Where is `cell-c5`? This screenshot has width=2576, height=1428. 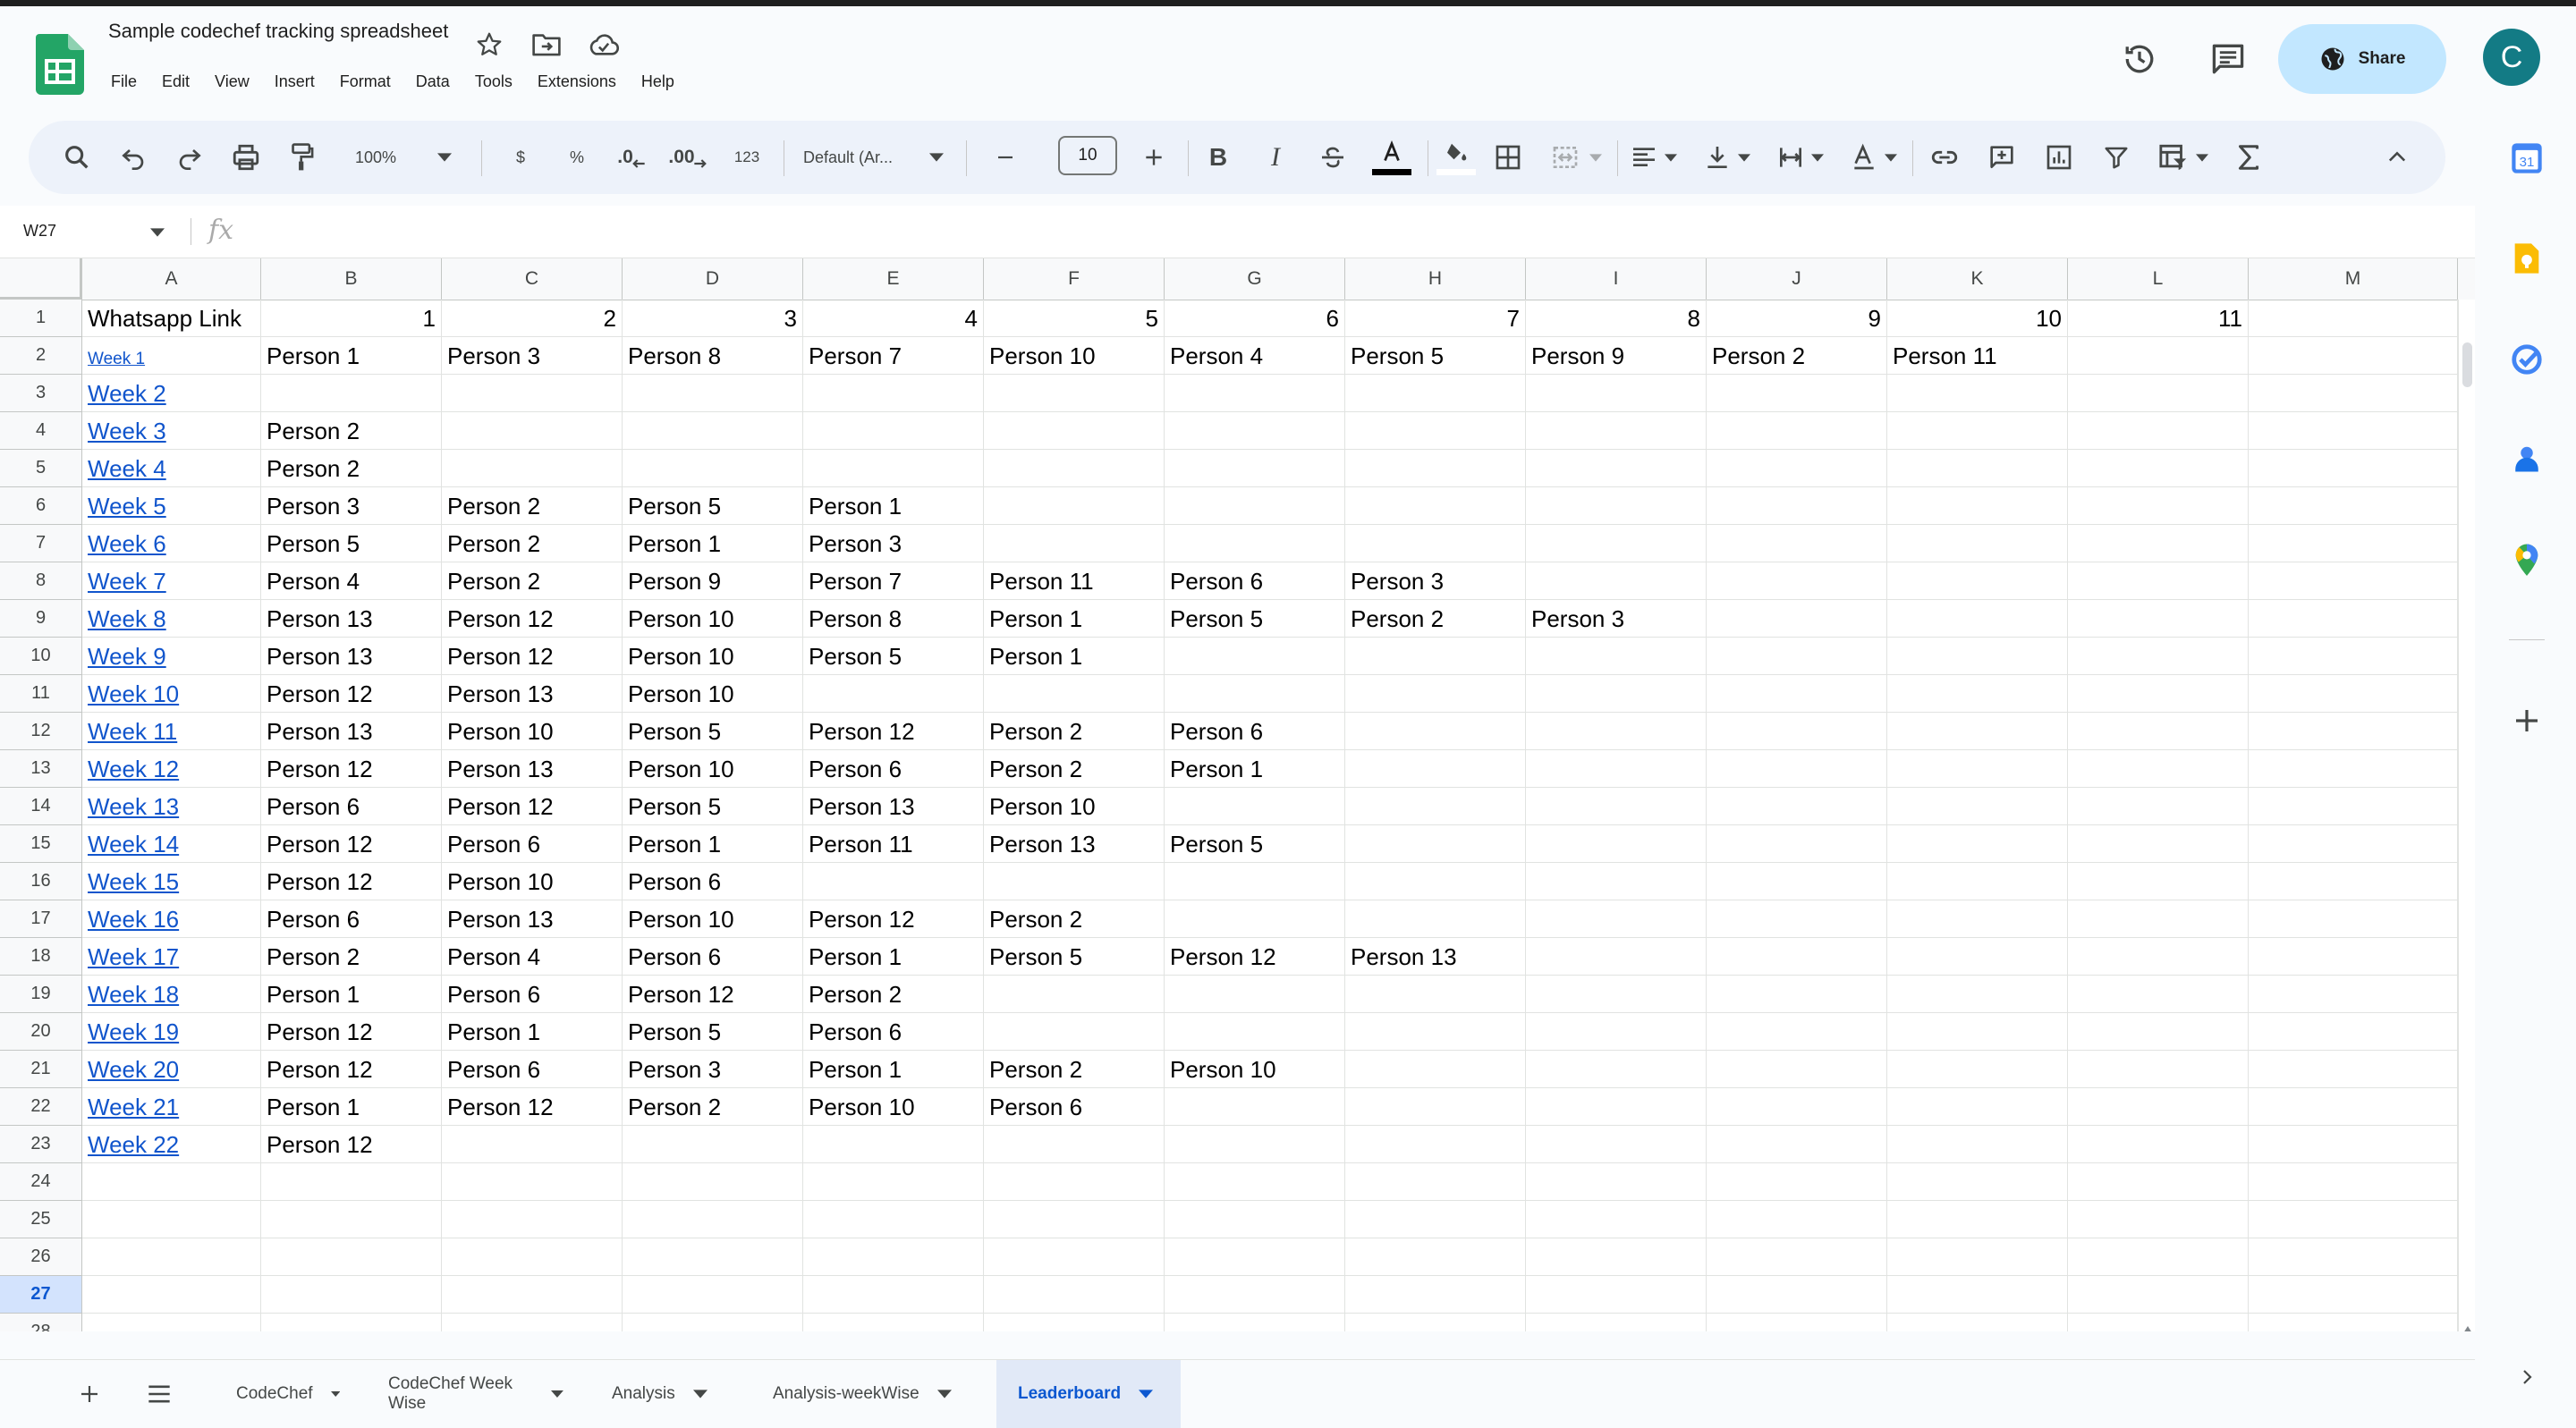
cell-c5 is located at coordinates (532, 468).